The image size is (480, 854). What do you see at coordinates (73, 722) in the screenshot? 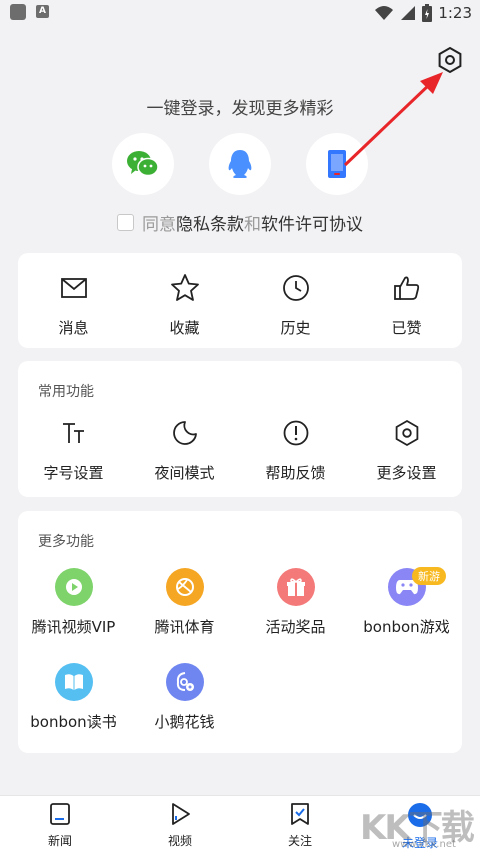
I see `bonbon-reading-label: bonbon读书` at bounding box center [73, 722].